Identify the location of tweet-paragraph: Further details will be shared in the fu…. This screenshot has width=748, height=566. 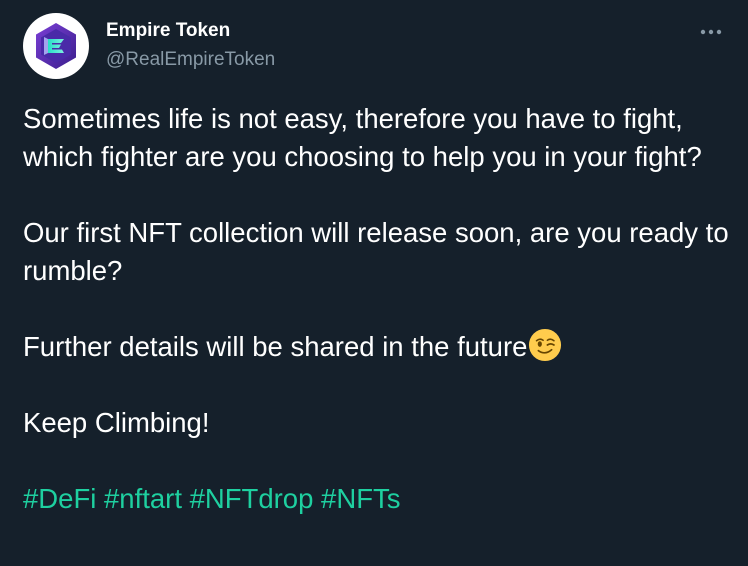
(275, 346).